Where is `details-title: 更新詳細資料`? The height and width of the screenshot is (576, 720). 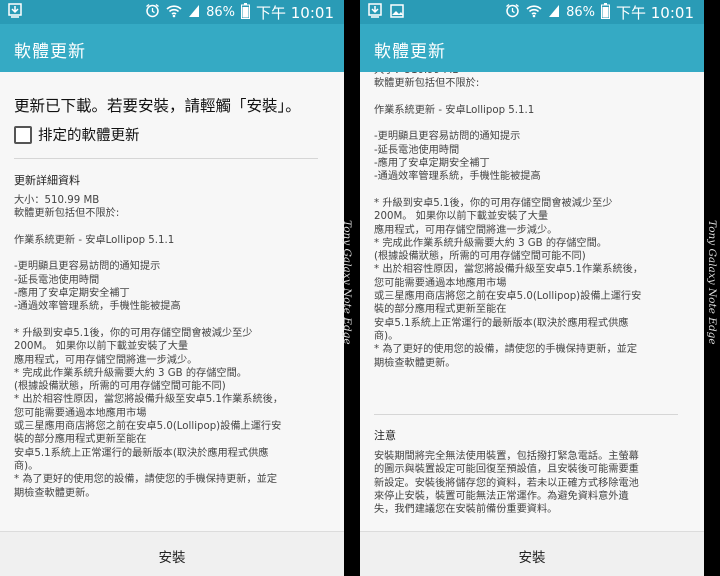 details-title: 更新詳細資料 is located at coordinates (47, 180).